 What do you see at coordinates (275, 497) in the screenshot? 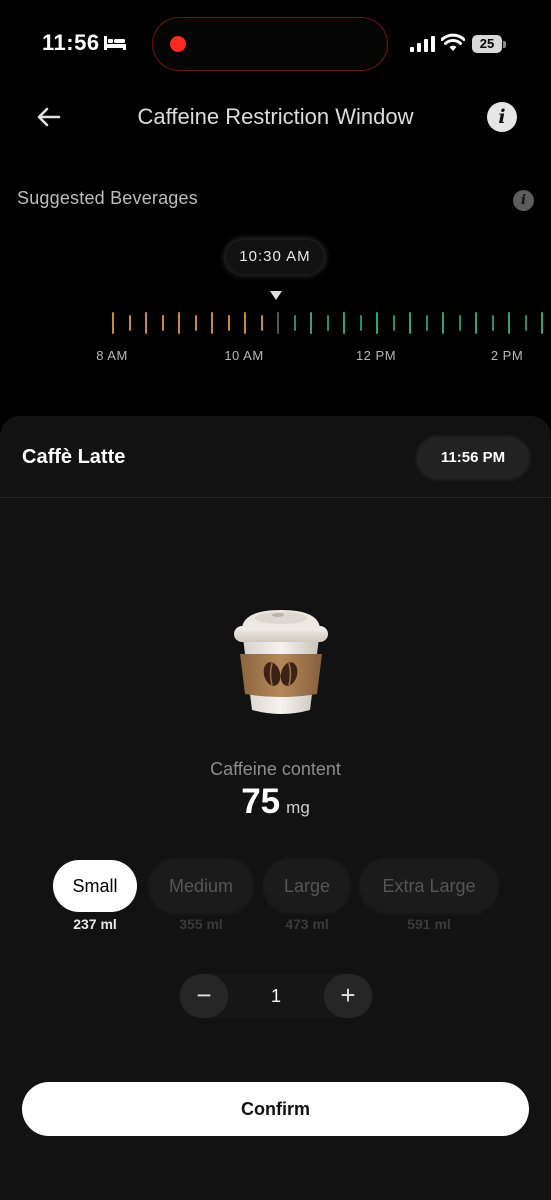
I see `divider` at bounding box center [275, 497].